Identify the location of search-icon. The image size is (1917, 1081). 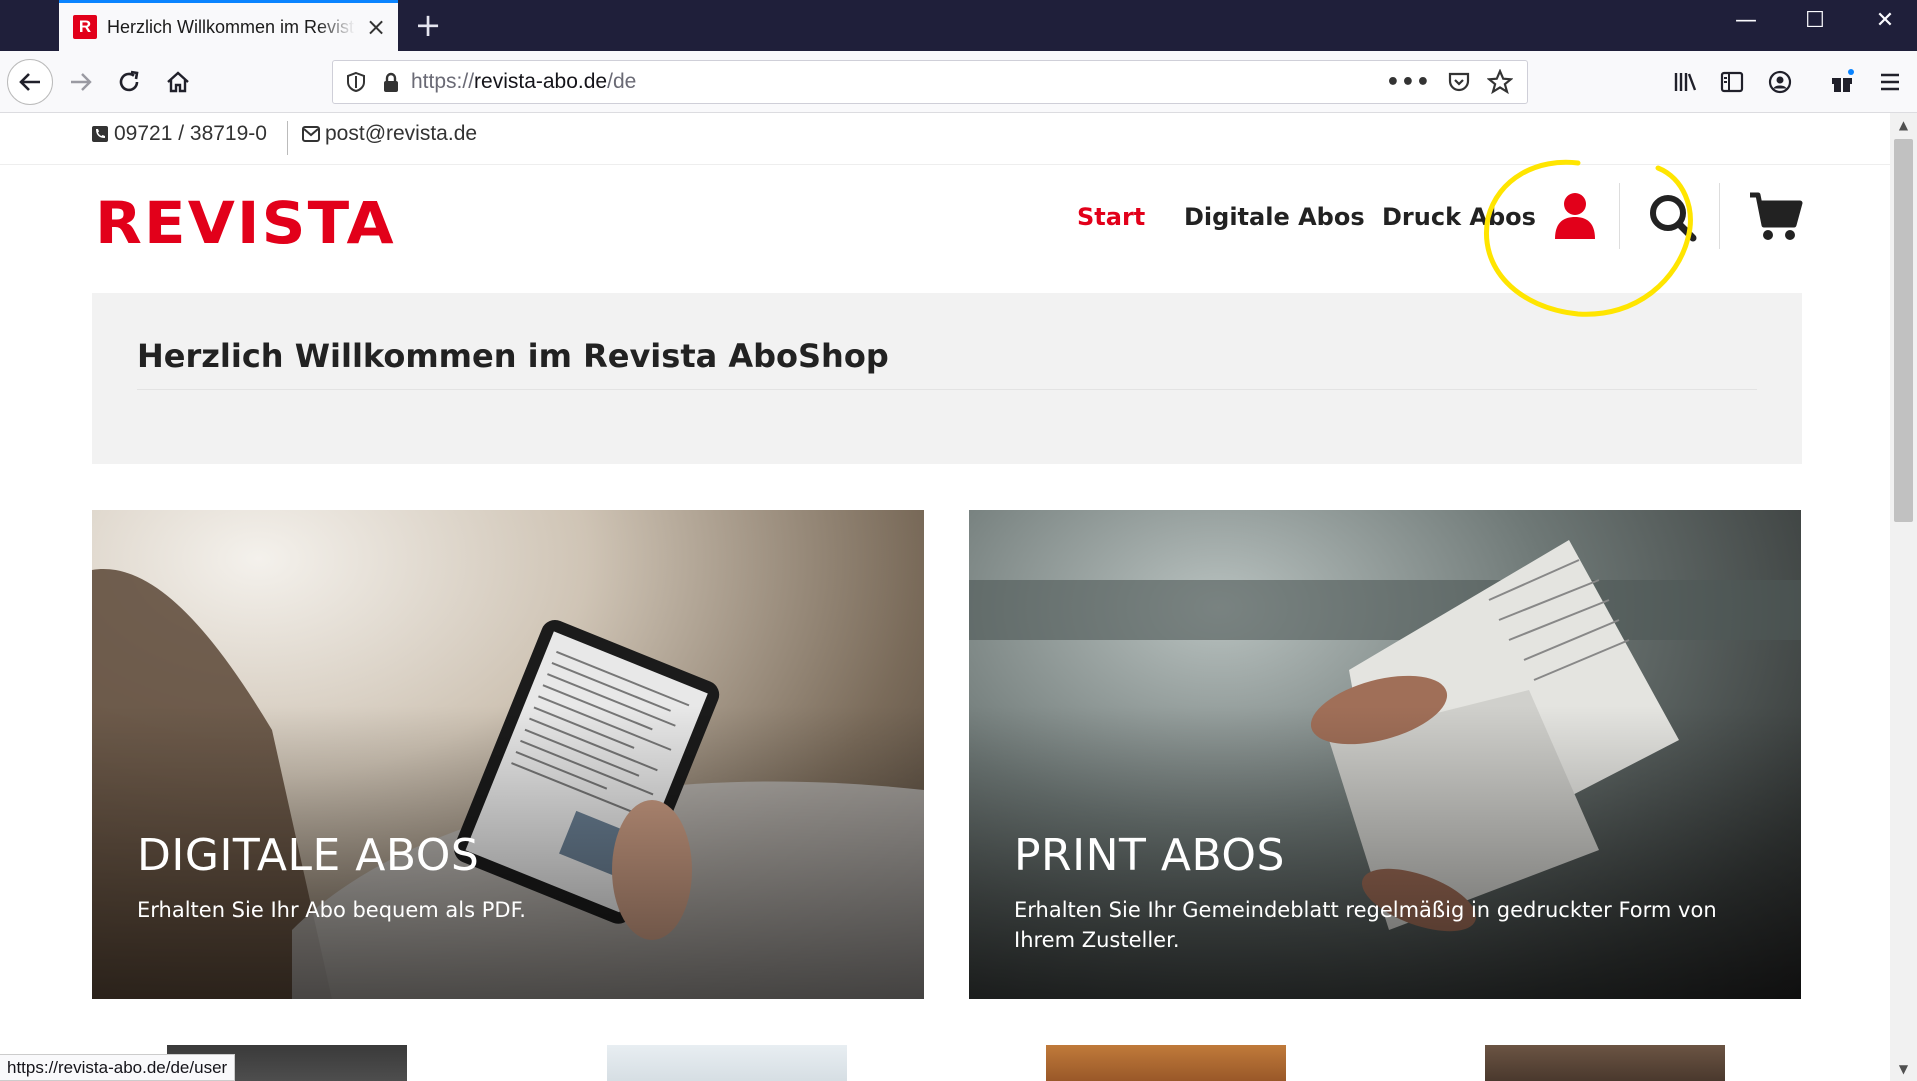
(1673, 218).